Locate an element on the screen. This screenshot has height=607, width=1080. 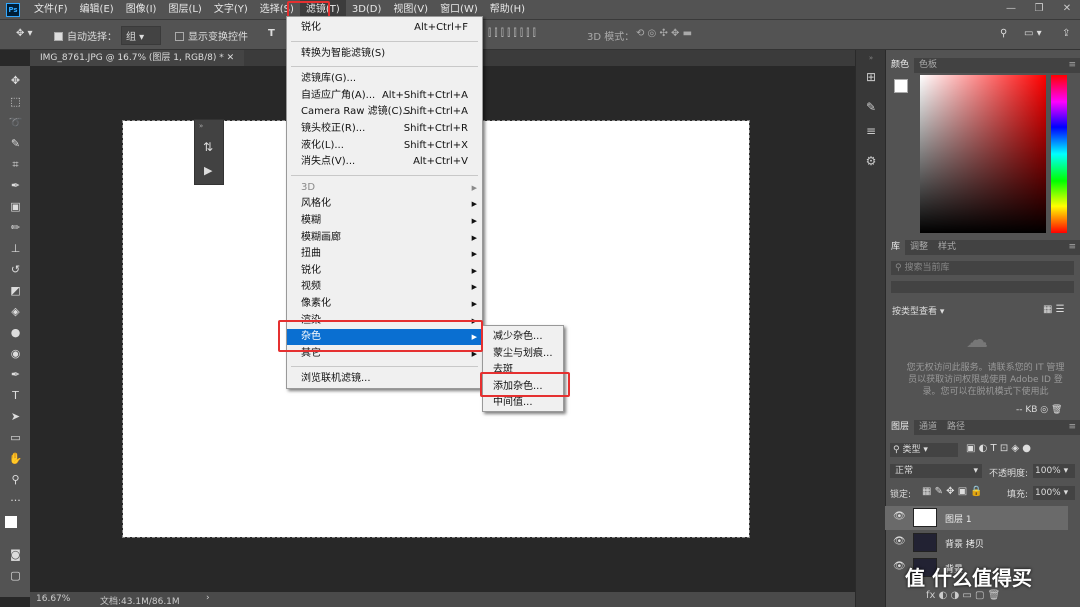
crop-tool-icon: ⌗ is located at coordinates (15, 165).